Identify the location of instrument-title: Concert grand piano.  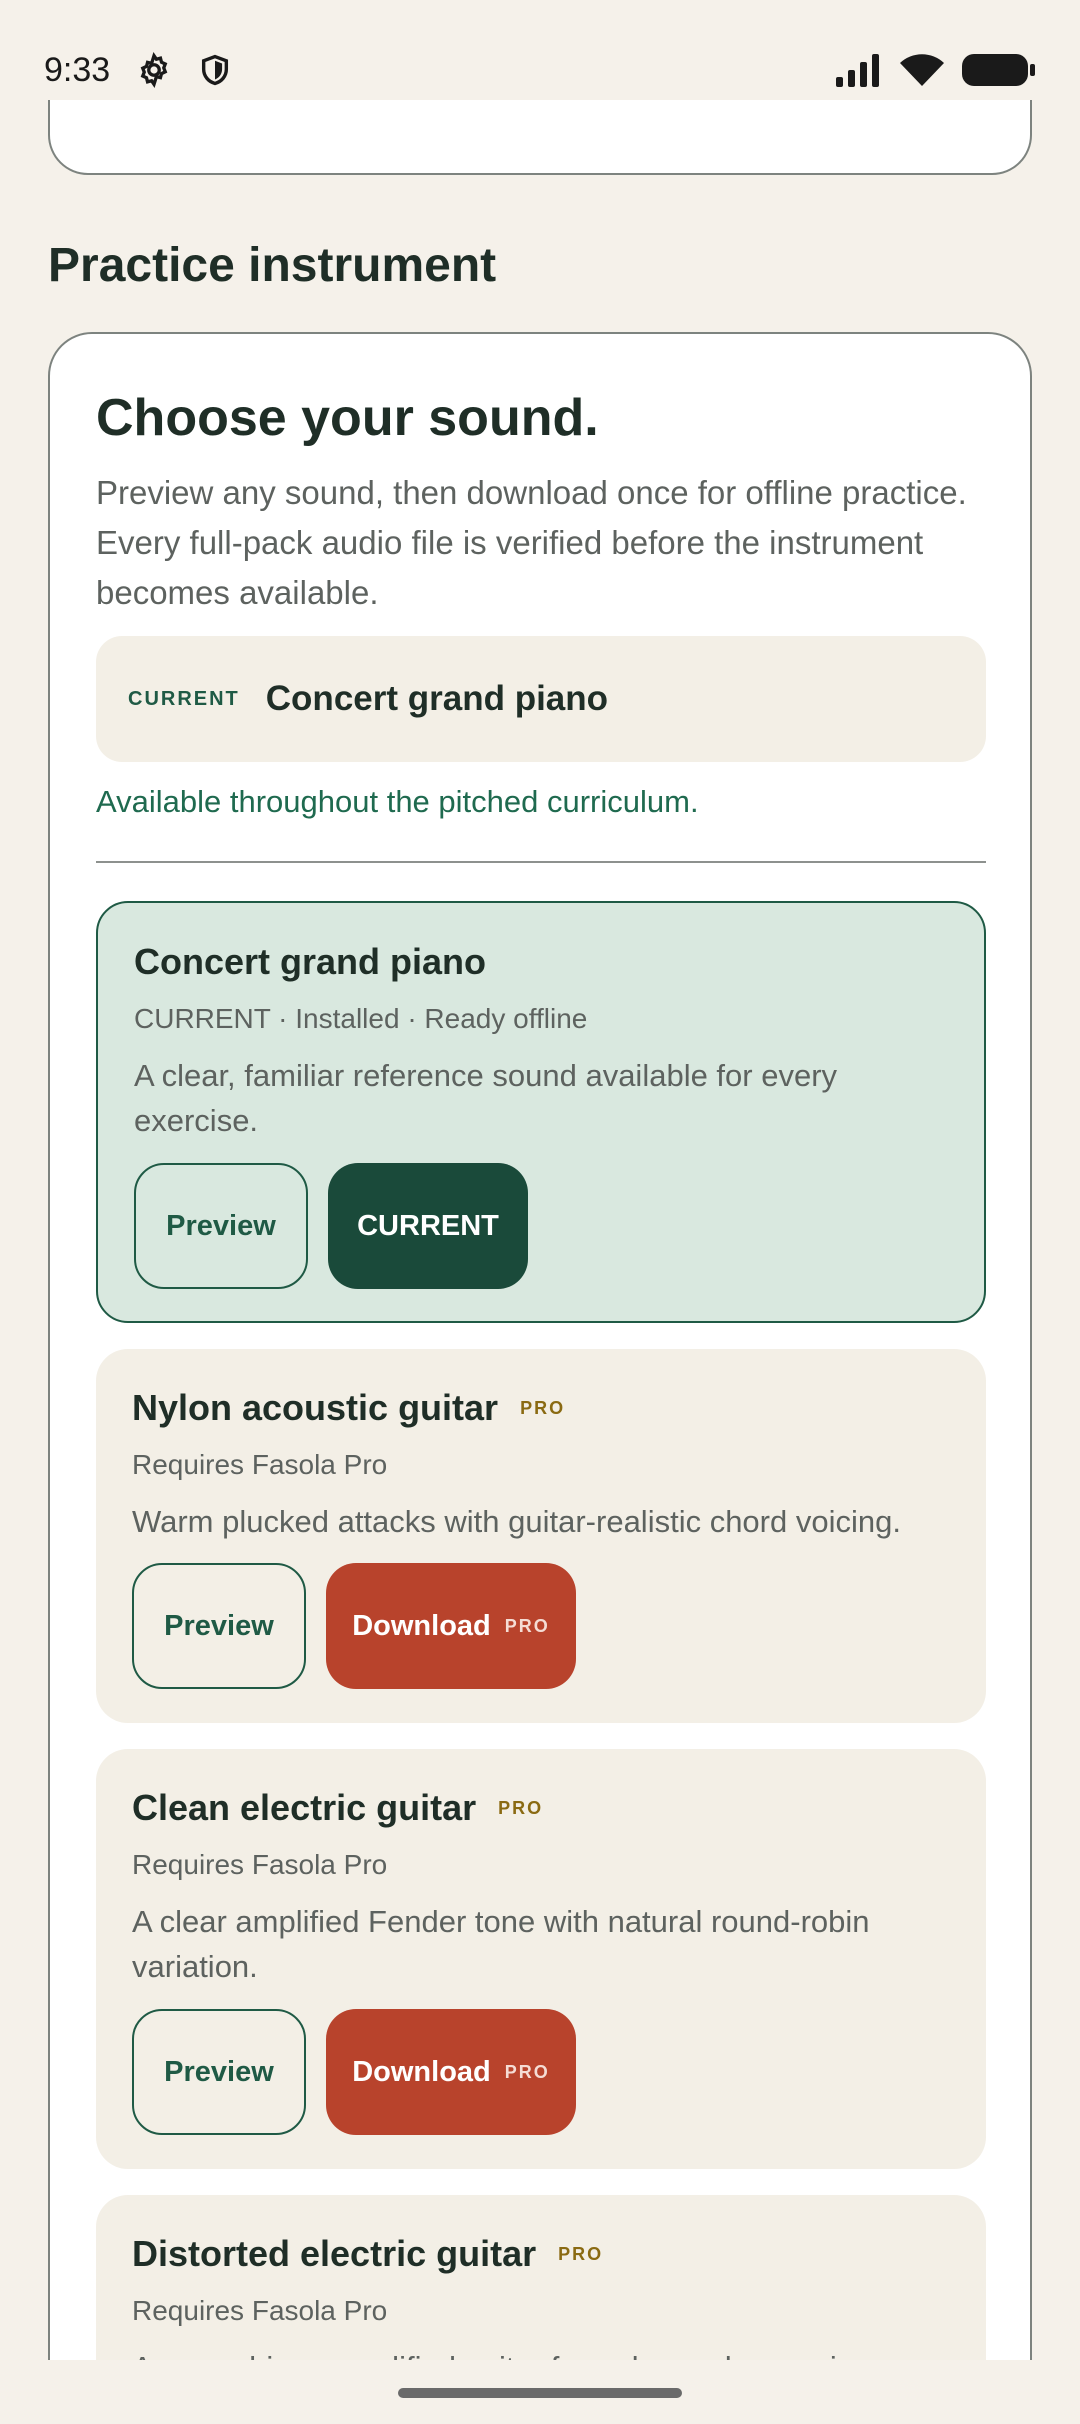
(310, 962).